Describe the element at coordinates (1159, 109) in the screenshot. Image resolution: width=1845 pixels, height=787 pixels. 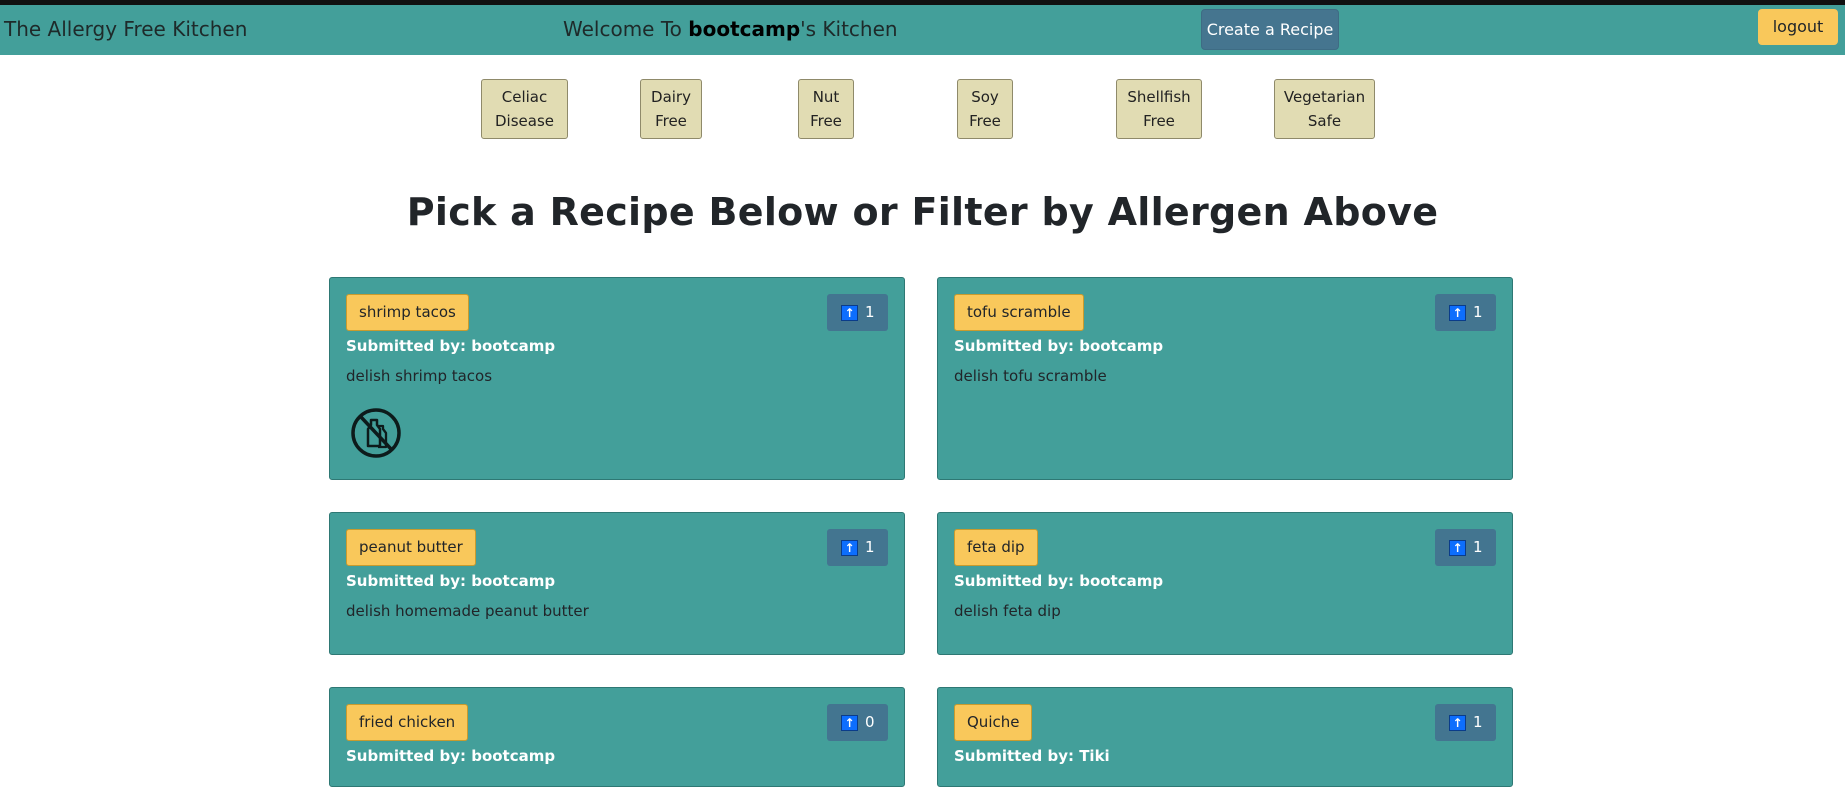
I see `filter-shellfish-button: Shellfish Free` at that location.